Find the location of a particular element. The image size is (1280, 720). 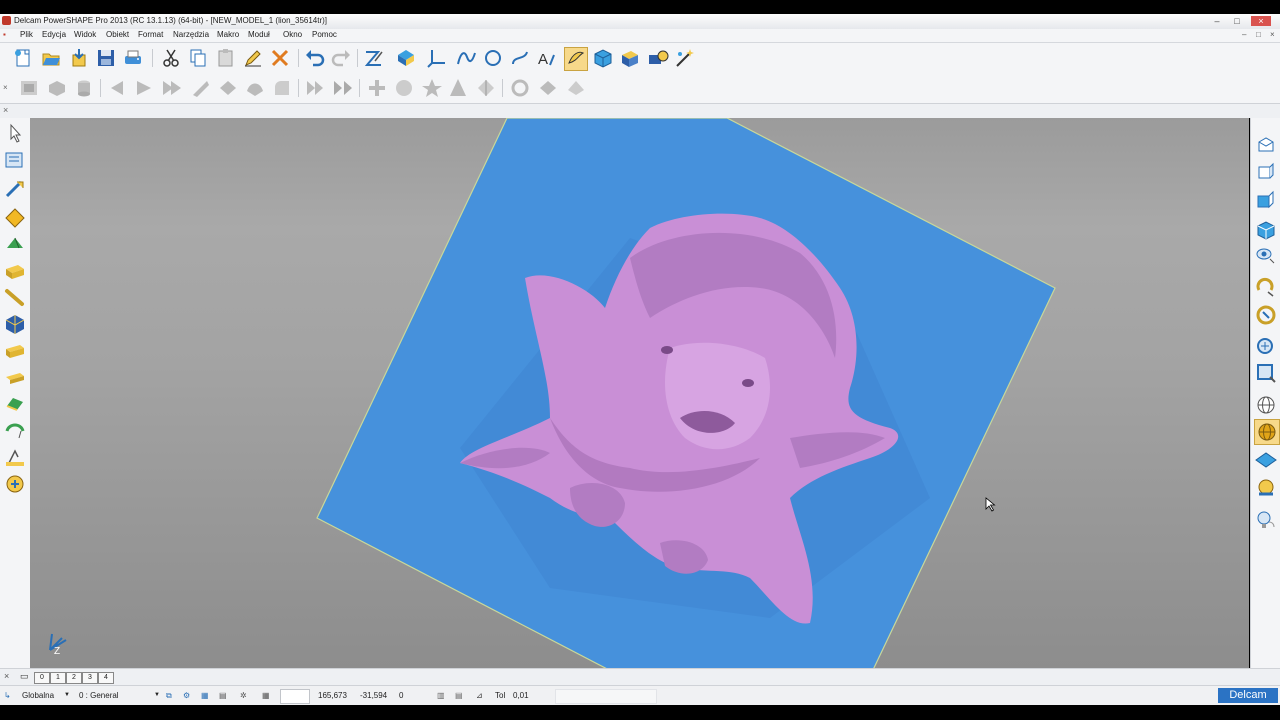

shade-icon is located at coordinates (29, 88).